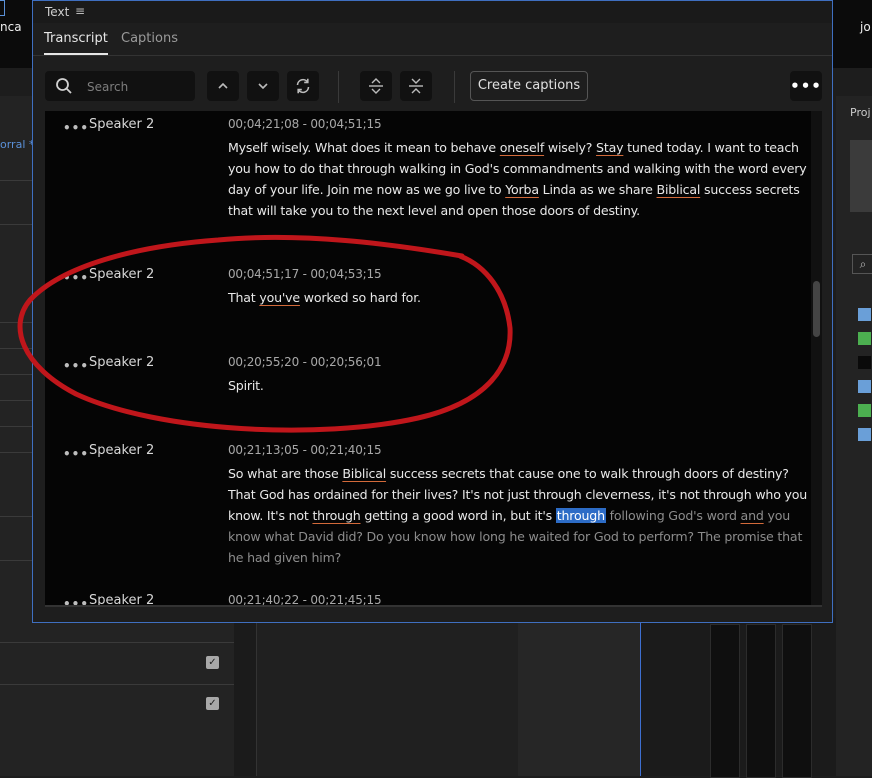  What do you see at coordinates (518, 297) in the screenshot?
I see `segment-text: That you've worked so hard for.` at bounding box center [518, 297].